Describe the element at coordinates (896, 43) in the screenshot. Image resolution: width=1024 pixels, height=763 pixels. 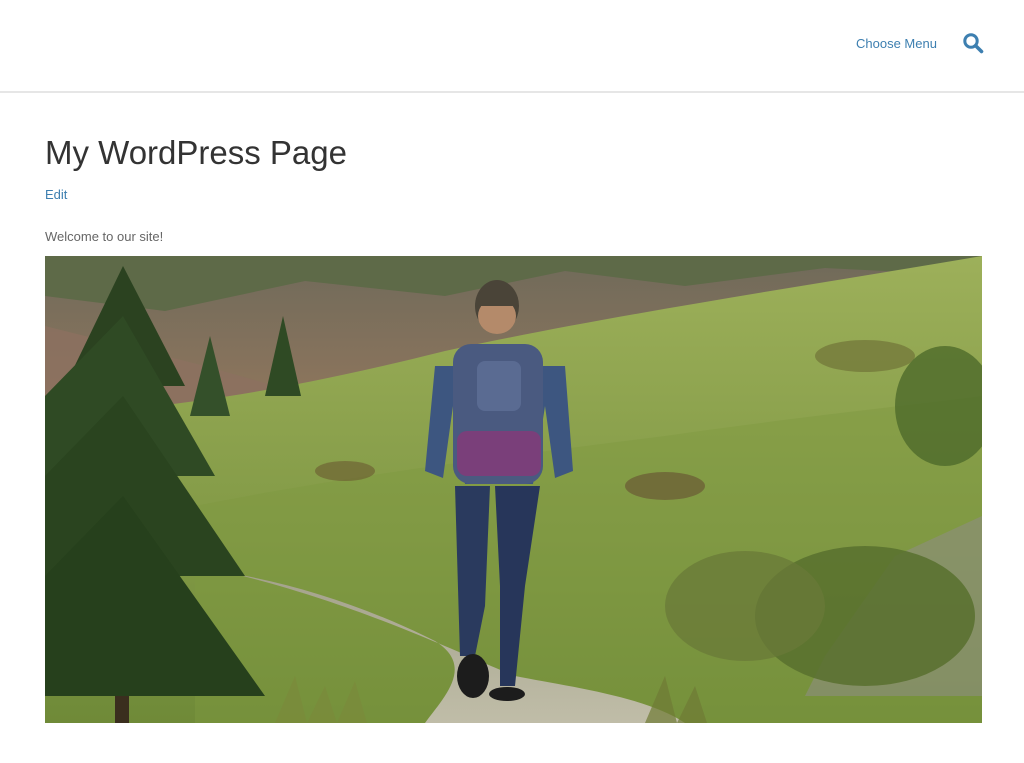
I see `choose-menu-link: Choose Menu` at that location.